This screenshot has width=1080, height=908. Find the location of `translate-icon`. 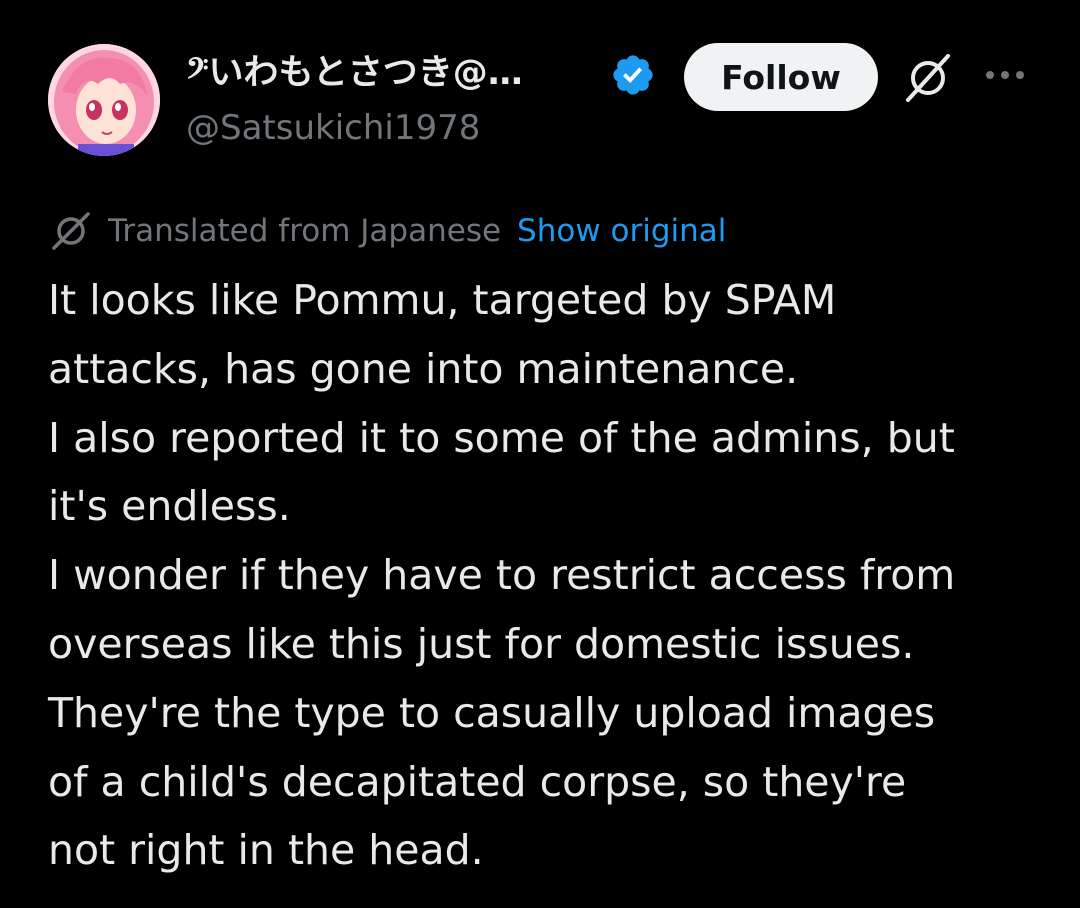

translate-icon is located at coordinates (71, 231).